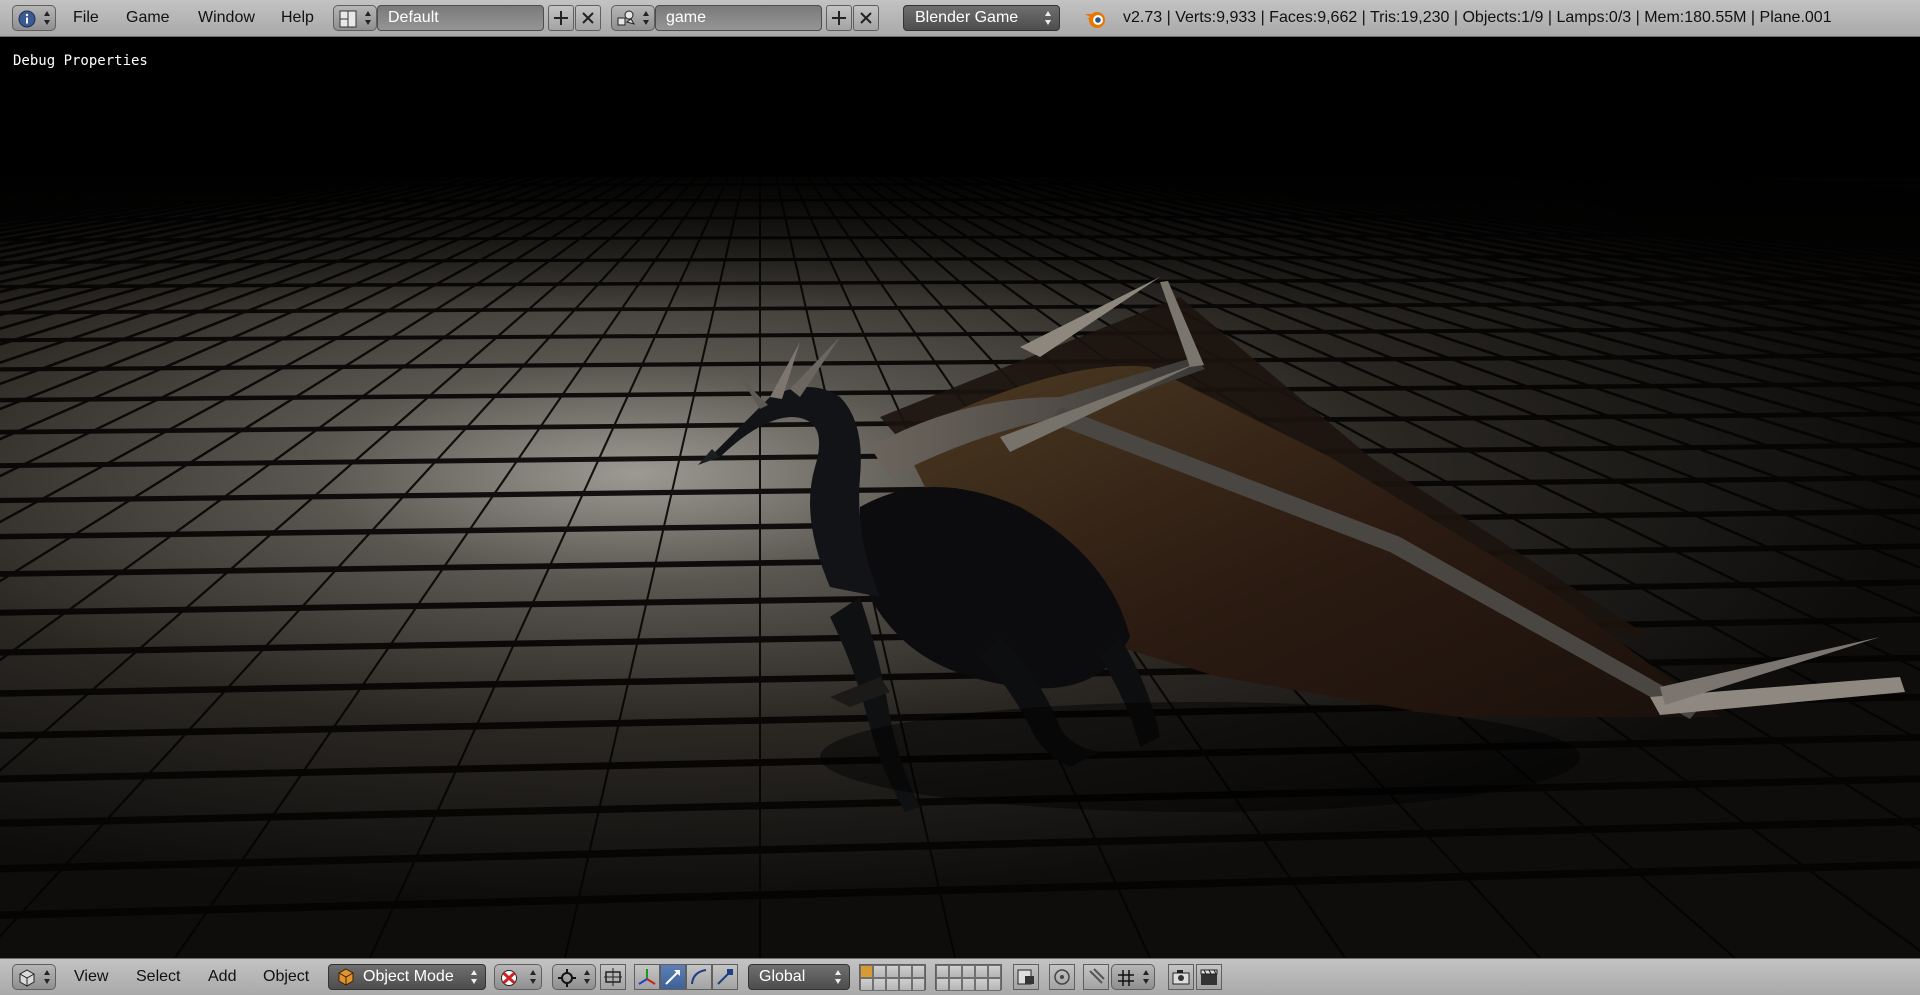 This screenshot has width=1920, height=995. I want to click on scene-name-field: game, so click(738, 18).